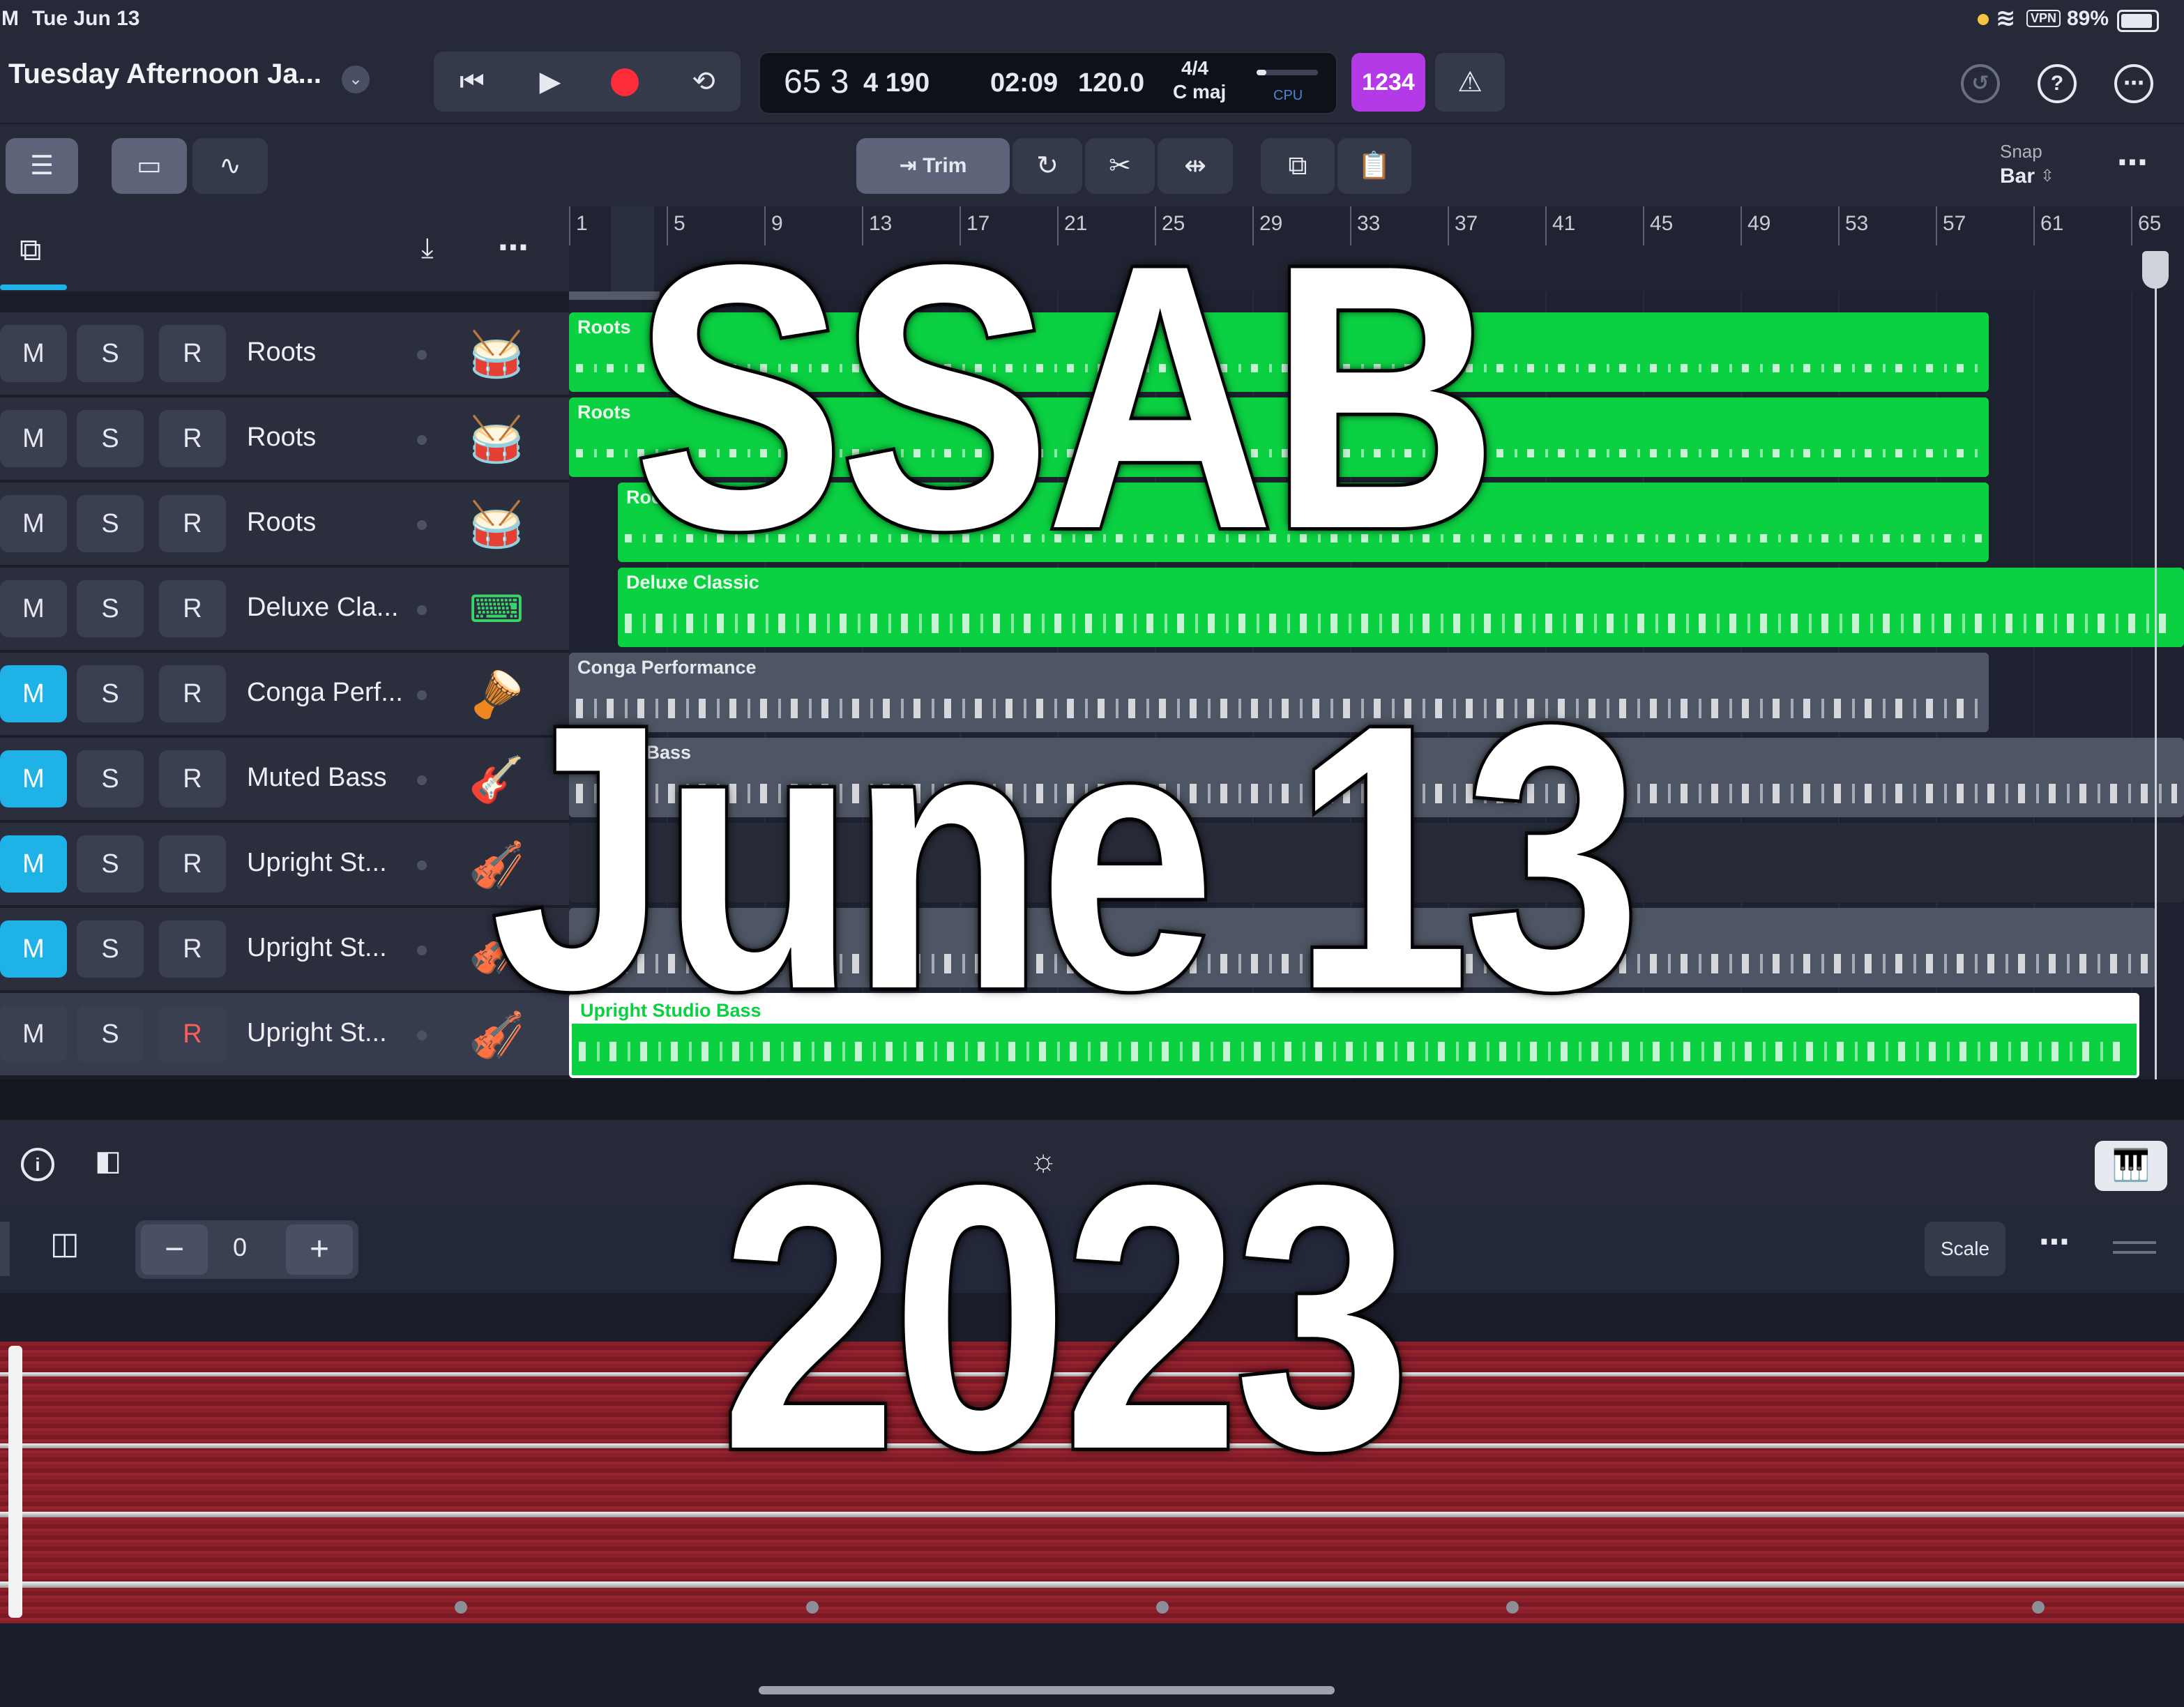 The height and width of the screenshot is (1707, 2184). What do you see at coordinates (945, 165) in the screenshot?
I see `trim-label: Trim` at bounding box center [945, 165].